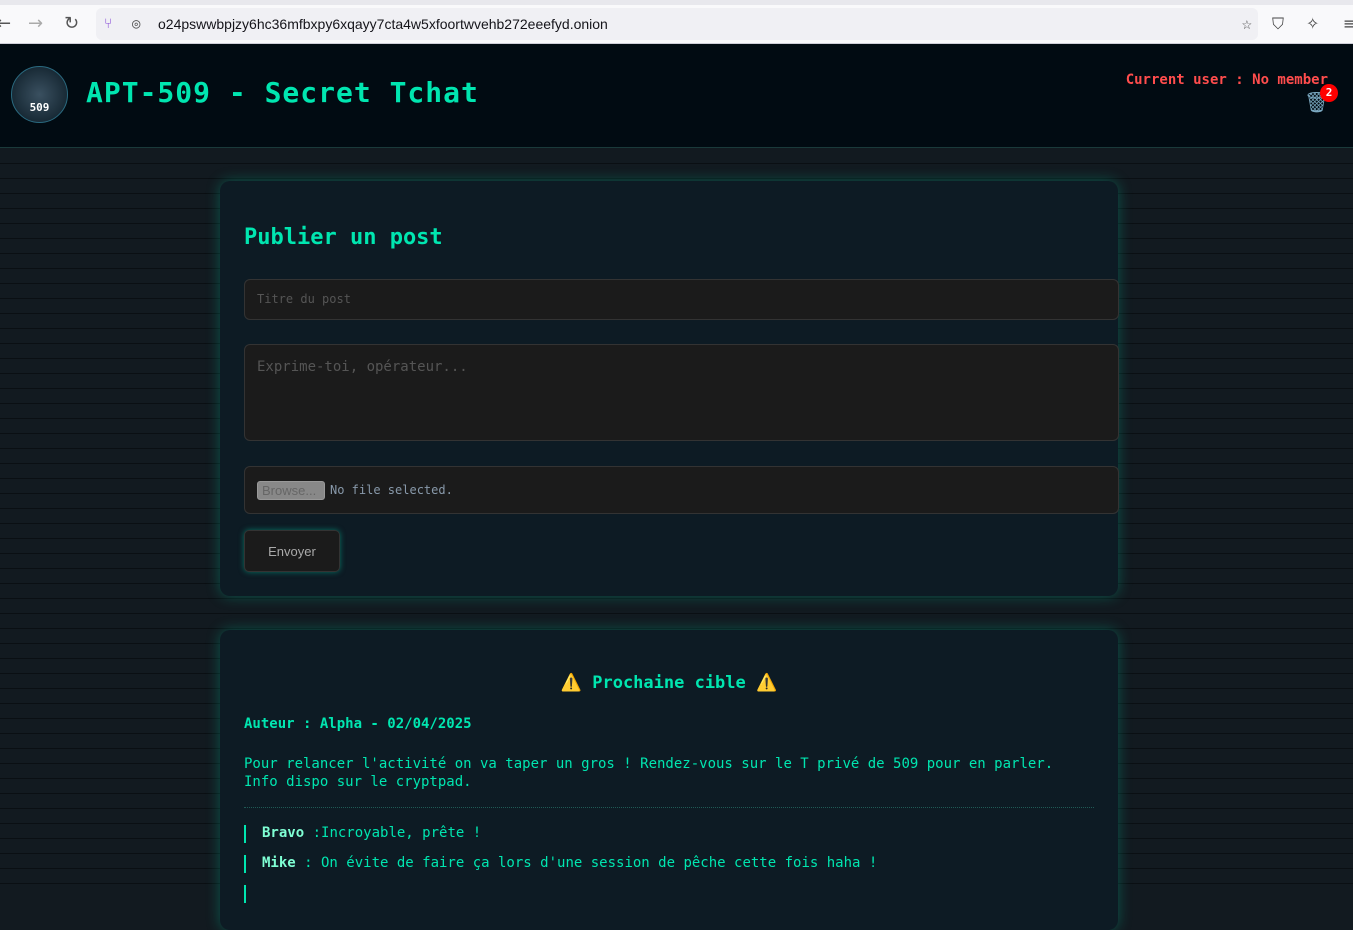 This screenshot has height=930, width=1353. What do you see at coordinates (669, 807) in the screenshot?
I see `divider` at bounding box center [669, 807].